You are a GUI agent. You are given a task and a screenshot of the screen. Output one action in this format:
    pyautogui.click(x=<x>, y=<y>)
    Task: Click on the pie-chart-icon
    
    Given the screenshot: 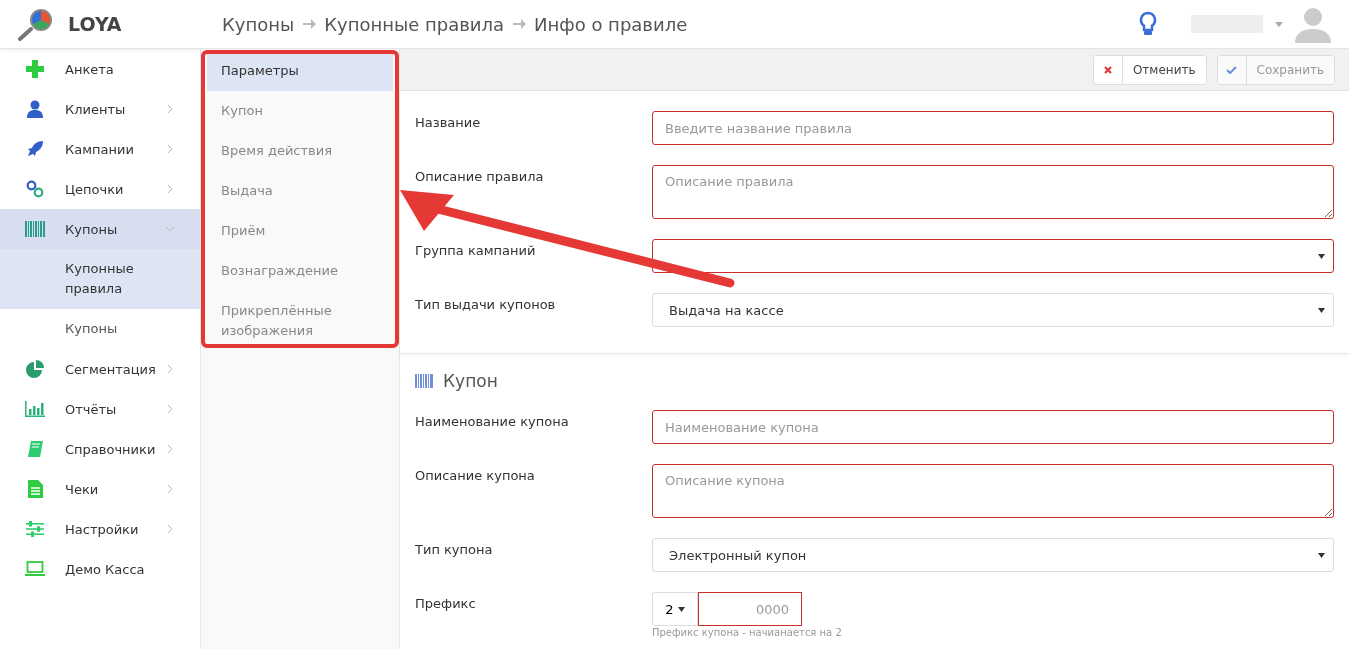 What is the action you would take?
    pyautogui.click(x=35, y=369)
    